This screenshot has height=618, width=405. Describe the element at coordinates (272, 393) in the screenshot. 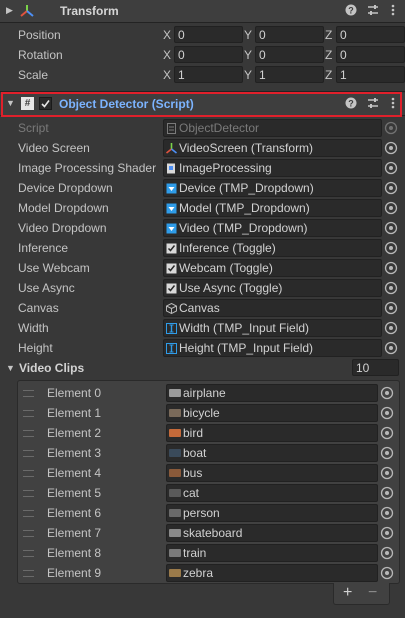

I see `video-clip-field: airplane` at that location.